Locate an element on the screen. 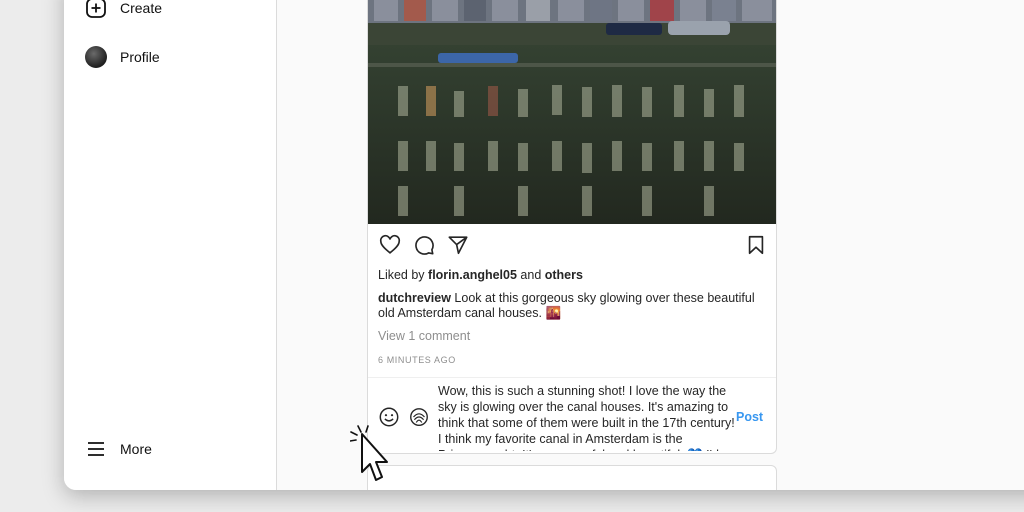  next-feed-post is located at coordinates (572, 477).